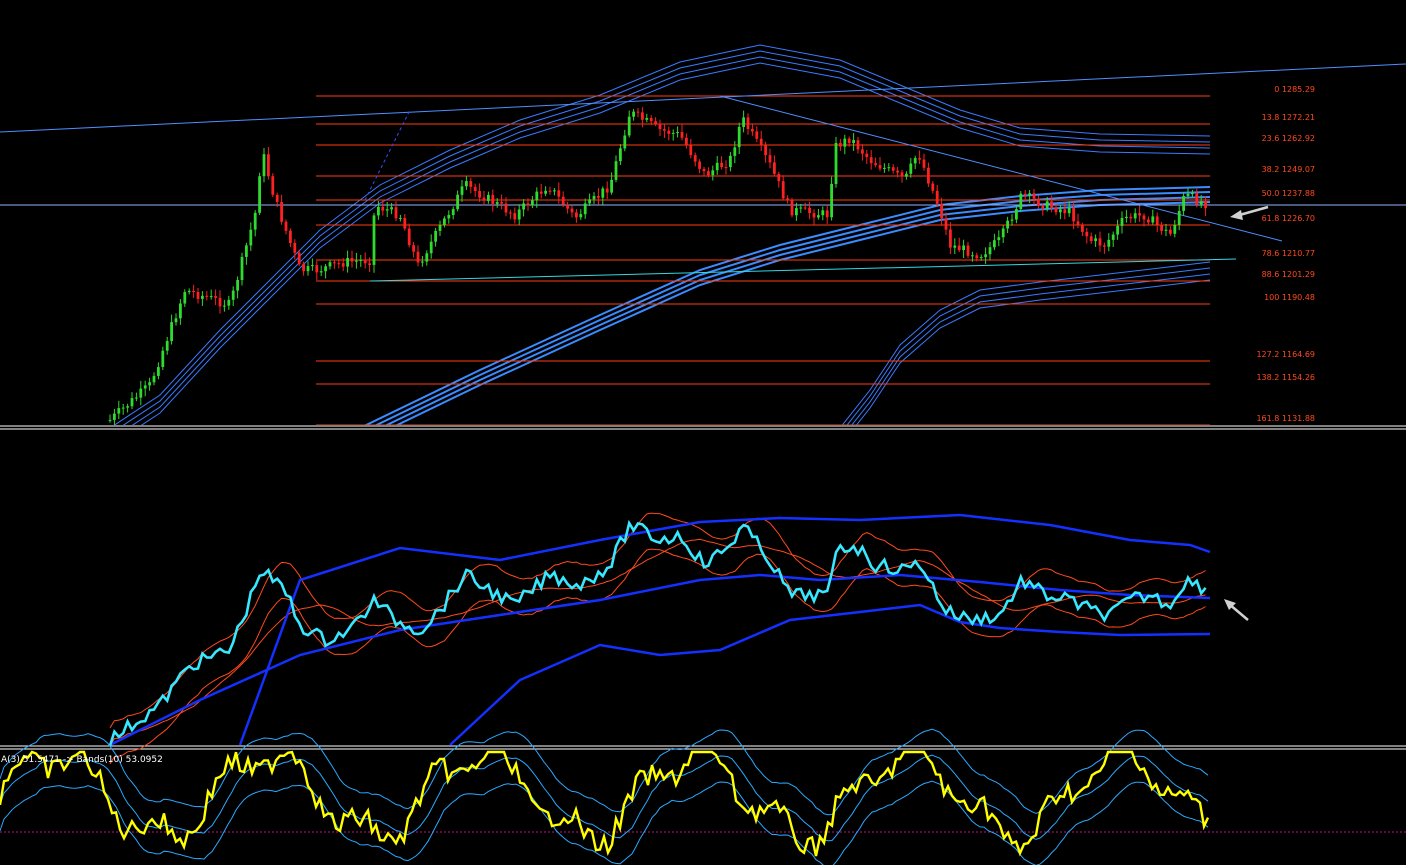 This screenshot has height=865, width=1406. Describe the element at coordinates (1285, 418) in the screenshot. I see `fib-level-label: 161.8 1131.88` at that location.